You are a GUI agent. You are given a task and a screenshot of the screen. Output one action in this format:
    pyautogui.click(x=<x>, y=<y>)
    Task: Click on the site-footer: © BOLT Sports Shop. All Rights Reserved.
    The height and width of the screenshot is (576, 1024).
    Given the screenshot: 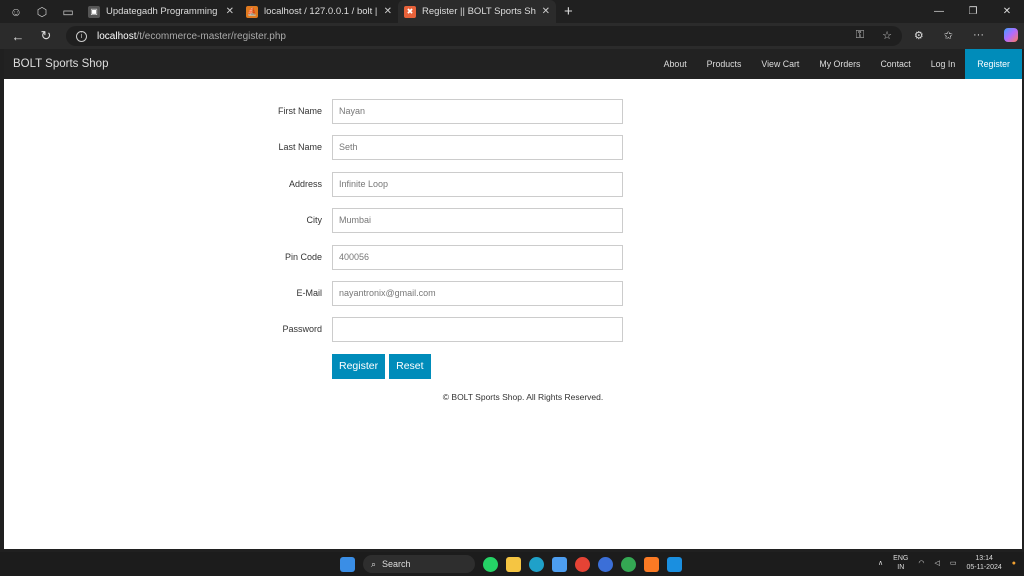 What is the action you would take?
    pyautogui.click(x=513, y=397)
    